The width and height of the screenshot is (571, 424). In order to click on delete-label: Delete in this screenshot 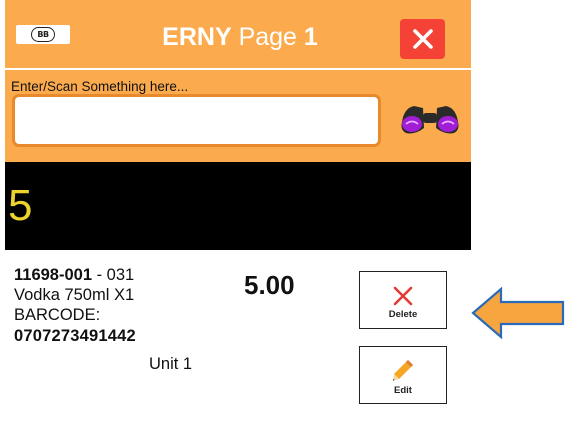, I will do `click(403, 314)`.